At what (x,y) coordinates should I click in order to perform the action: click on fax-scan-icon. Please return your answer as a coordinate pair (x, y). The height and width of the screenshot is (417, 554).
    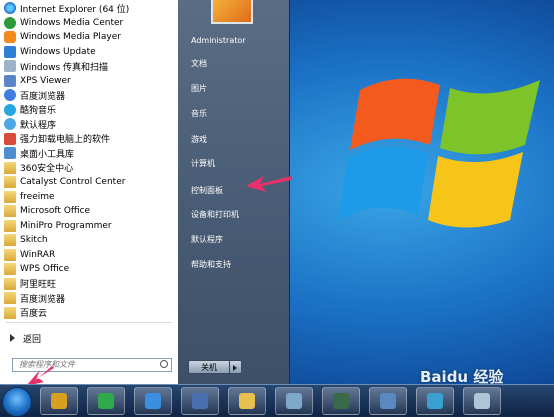
    Looking at the image, I should click on (10, 66).